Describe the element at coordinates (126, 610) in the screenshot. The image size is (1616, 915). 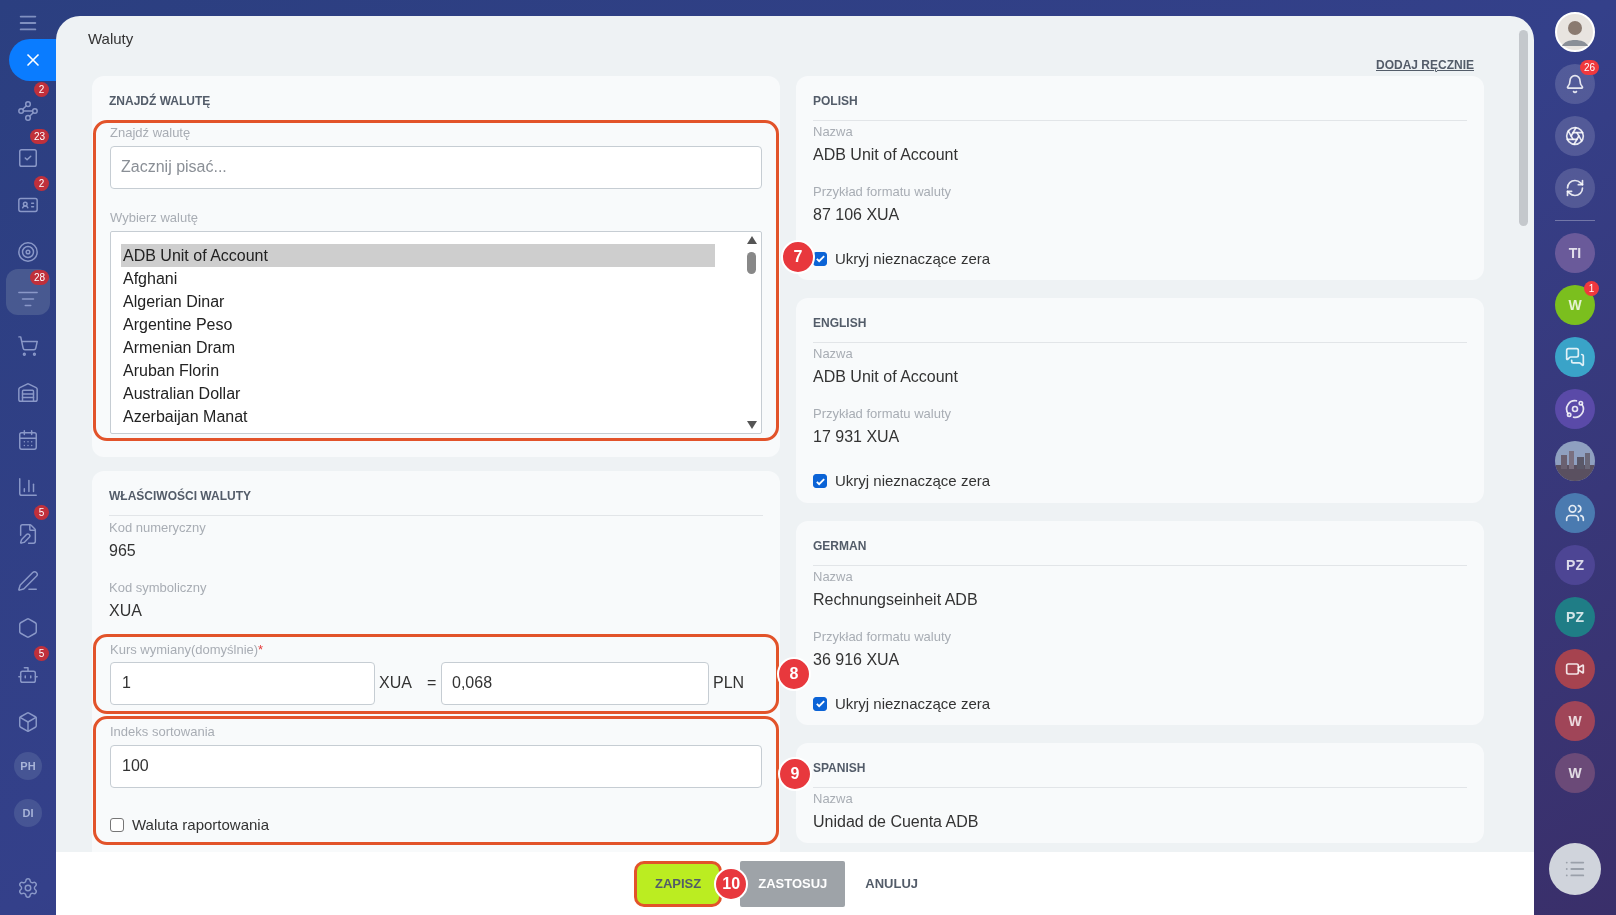
I see `field-value: XUA` at that location.